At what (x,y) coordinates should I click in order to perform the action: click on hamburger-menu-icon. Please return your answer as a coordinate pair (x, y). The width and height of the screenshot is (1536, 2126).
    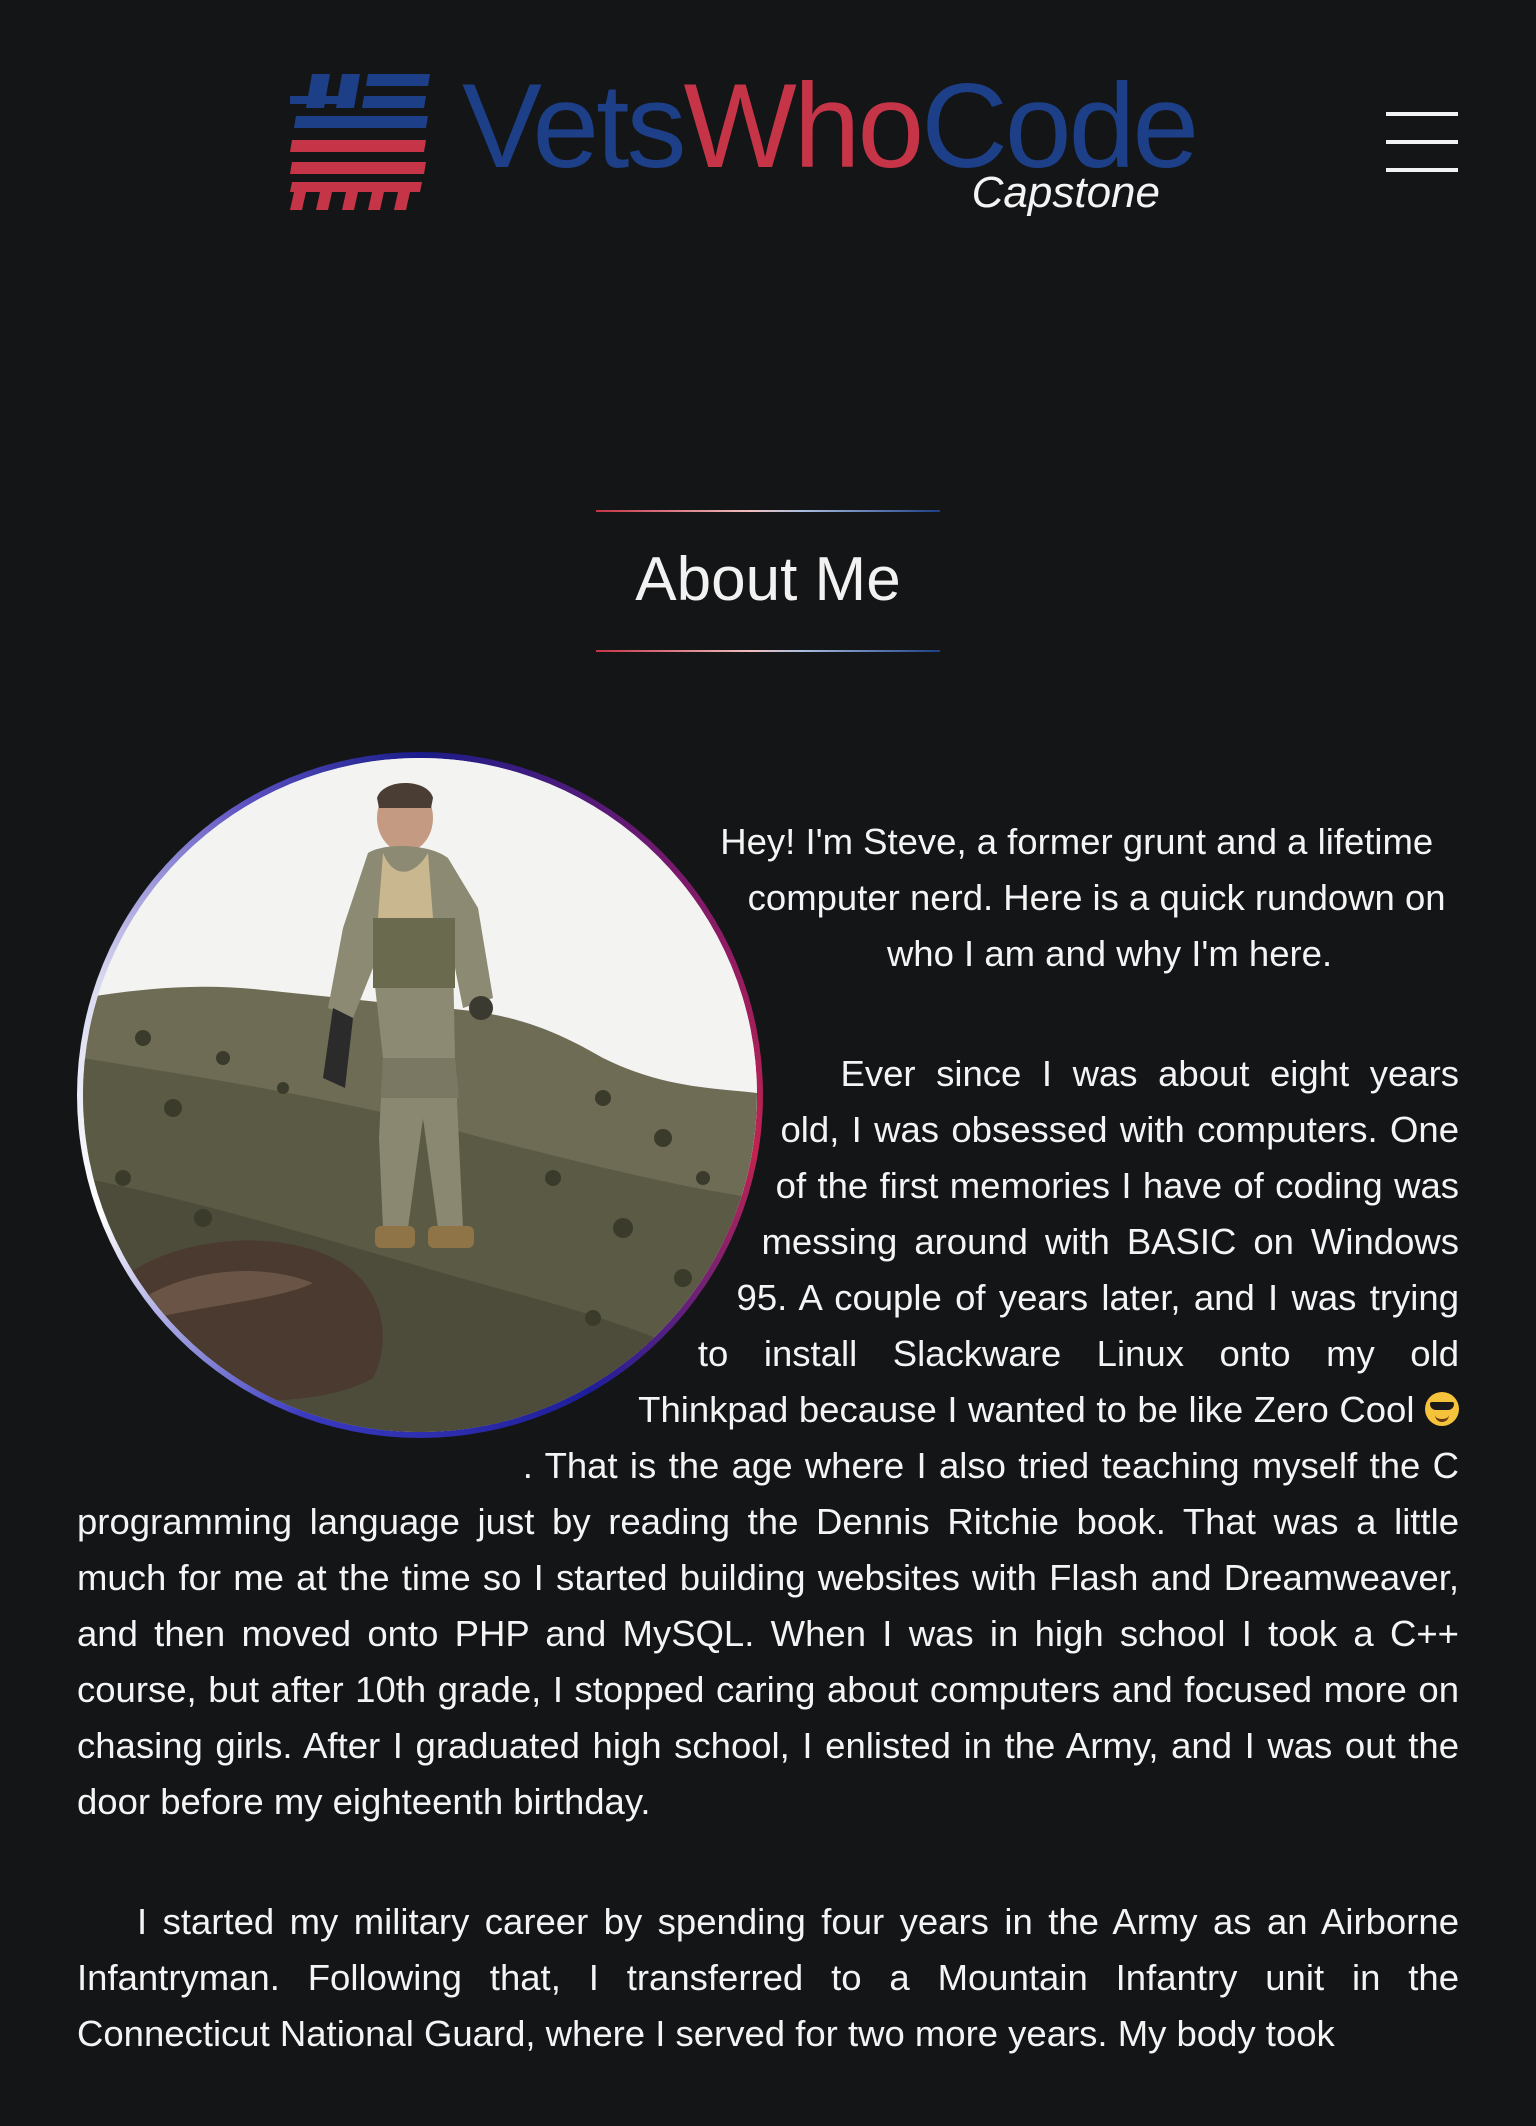
    Looking at the image, I should click on (1424, 143).